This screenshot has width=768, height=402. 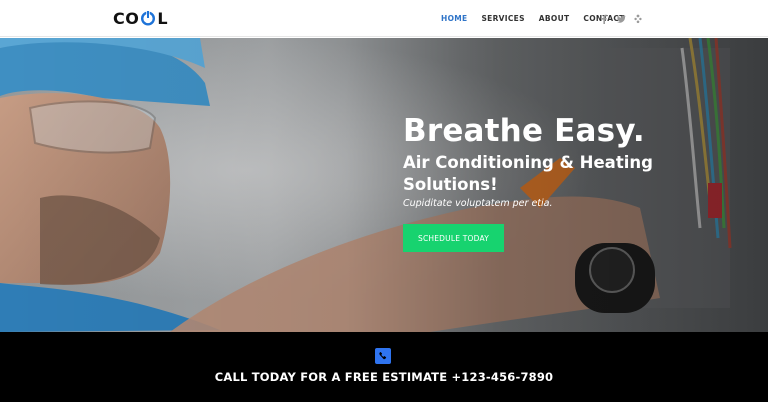 I want to click on hero-title: Breathe Easy., so click(x=524, y=131).